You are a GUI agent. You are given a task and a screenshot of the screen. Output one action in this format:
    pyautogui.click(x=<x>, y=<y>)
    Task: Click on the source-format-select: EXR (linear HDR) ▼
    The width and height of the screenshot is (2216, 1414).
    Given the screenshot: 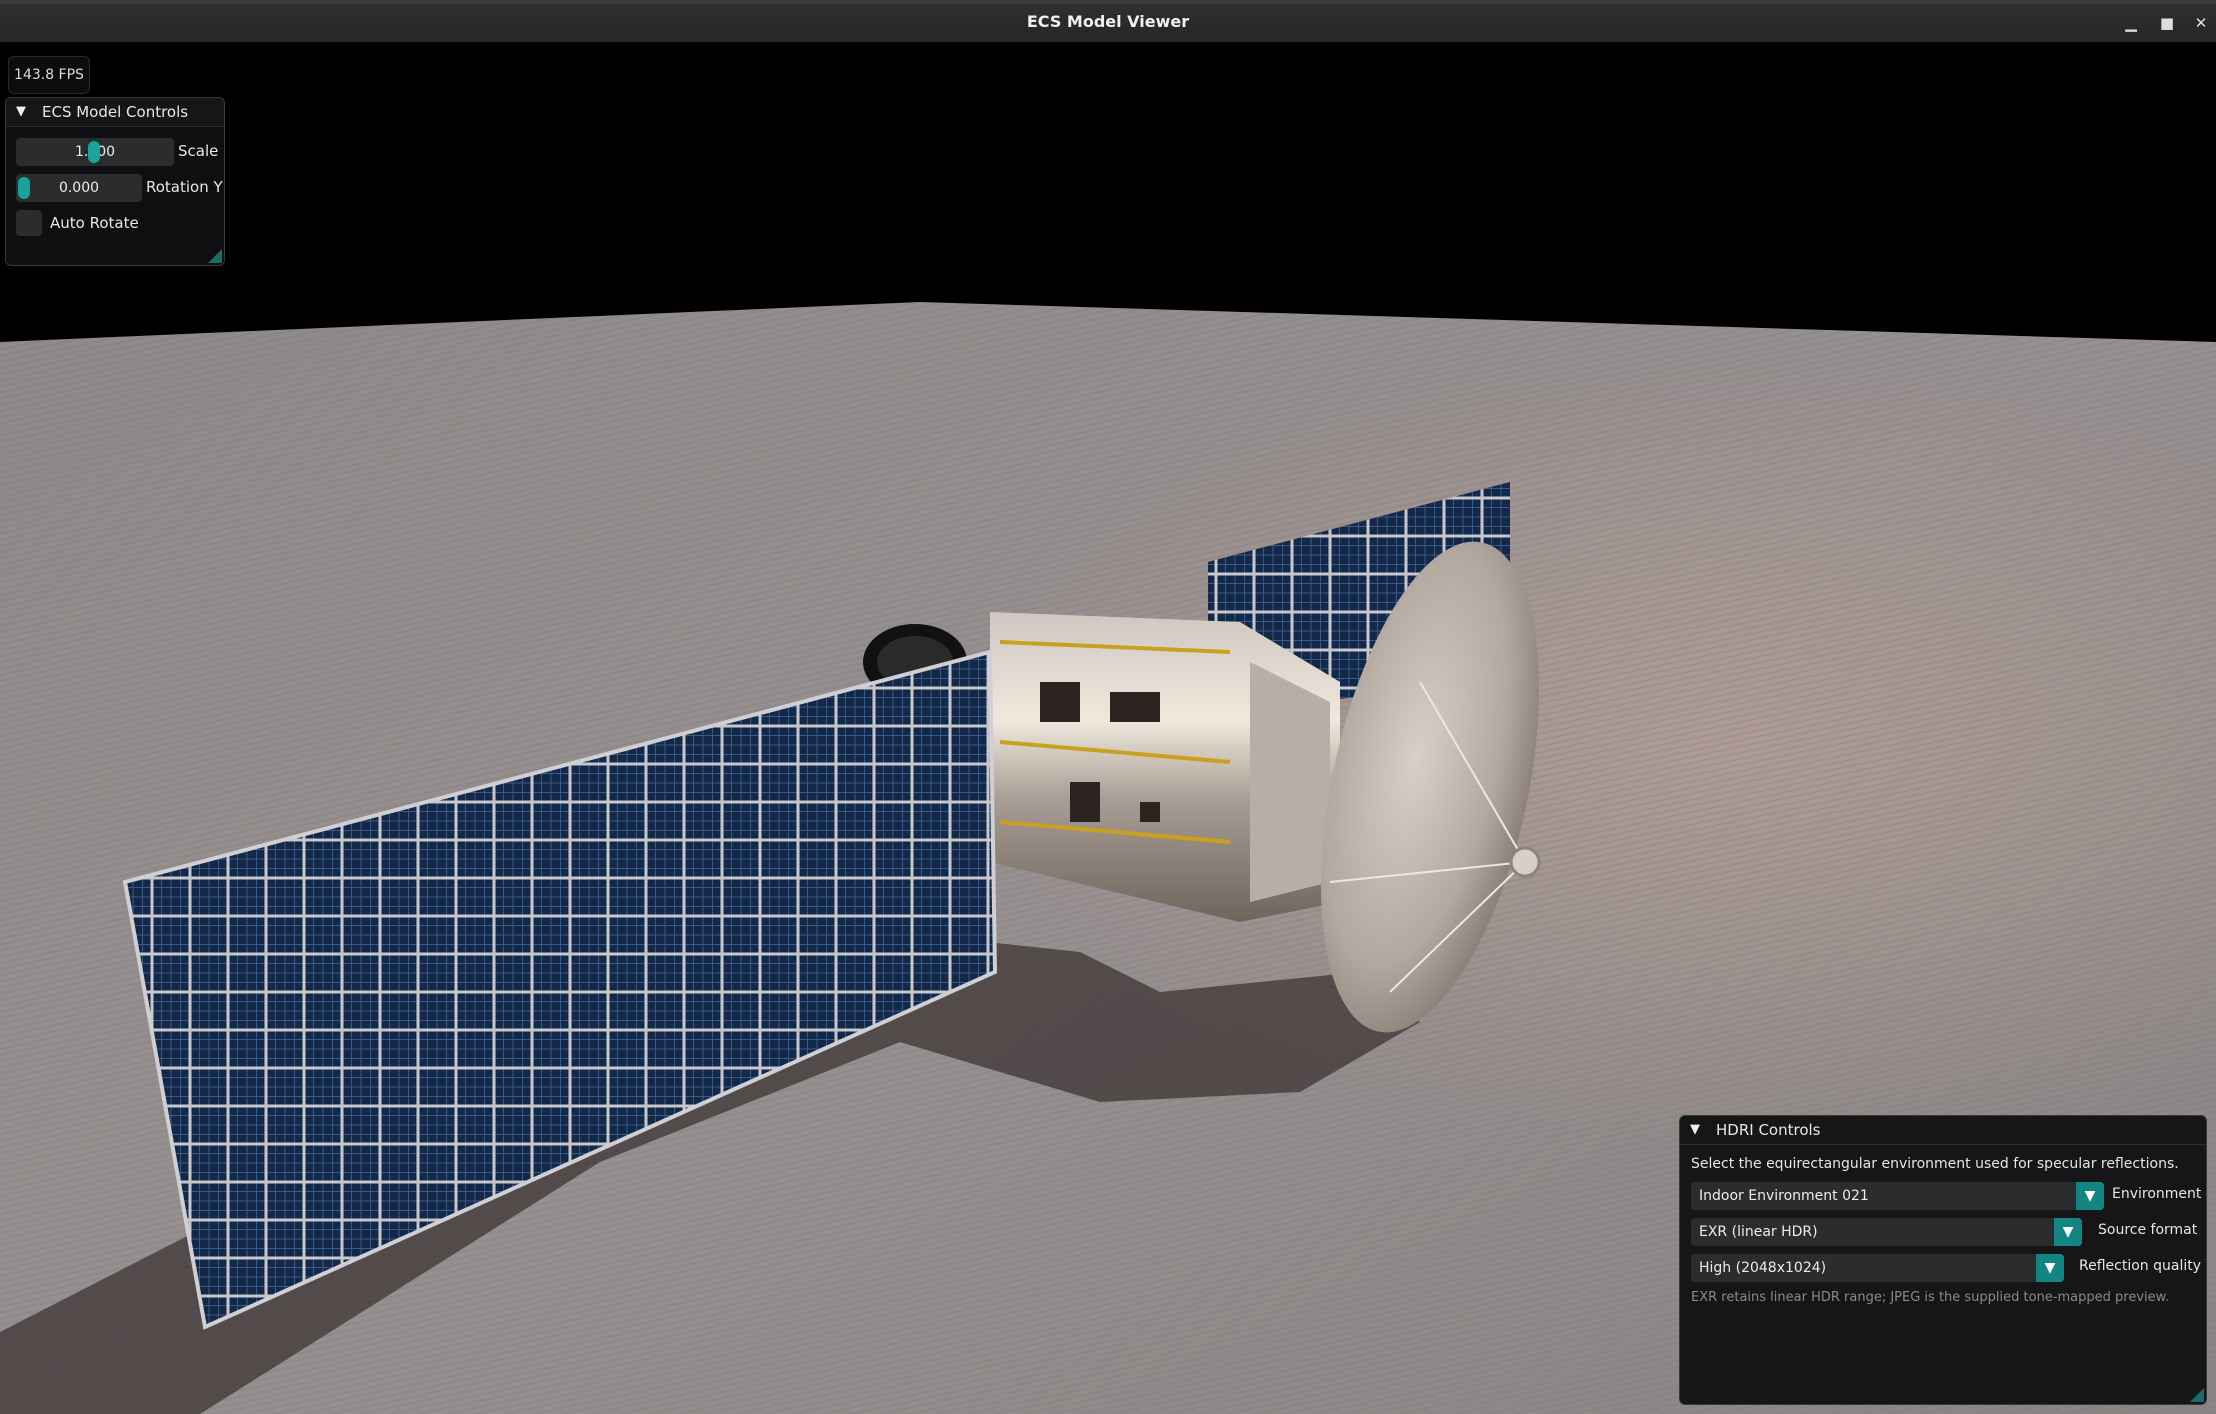 What is the action you would take?
    pyautogui.click(x=1886, y=1232)
    